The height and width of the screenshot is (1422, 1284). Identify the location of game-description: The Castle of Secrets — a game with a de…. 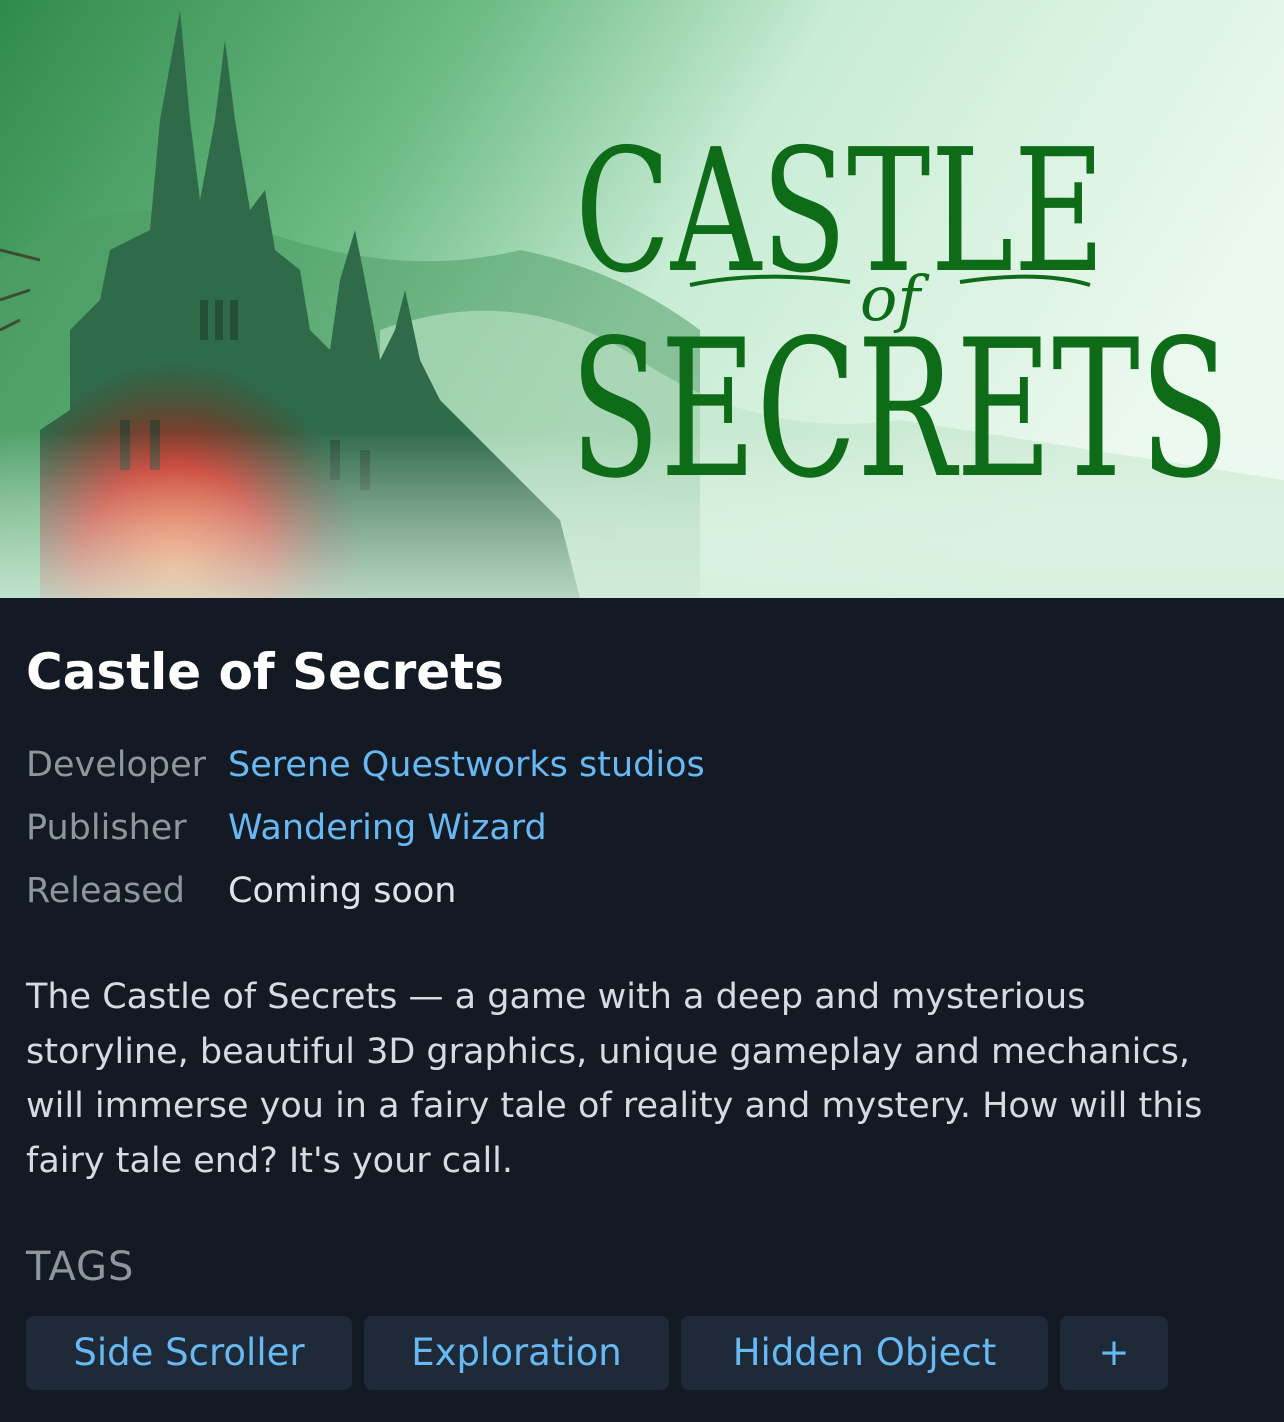
(614, 1079).